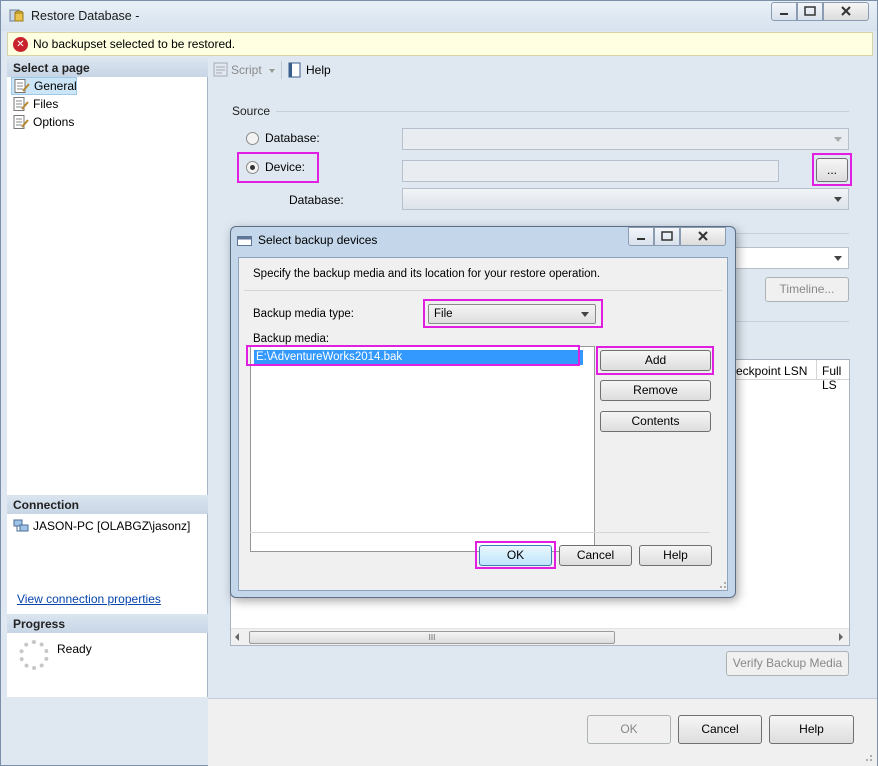  What do you see at coordinates (562, 111) in the screenshot?
I see `source-divider` at bounding box center [562, 111].